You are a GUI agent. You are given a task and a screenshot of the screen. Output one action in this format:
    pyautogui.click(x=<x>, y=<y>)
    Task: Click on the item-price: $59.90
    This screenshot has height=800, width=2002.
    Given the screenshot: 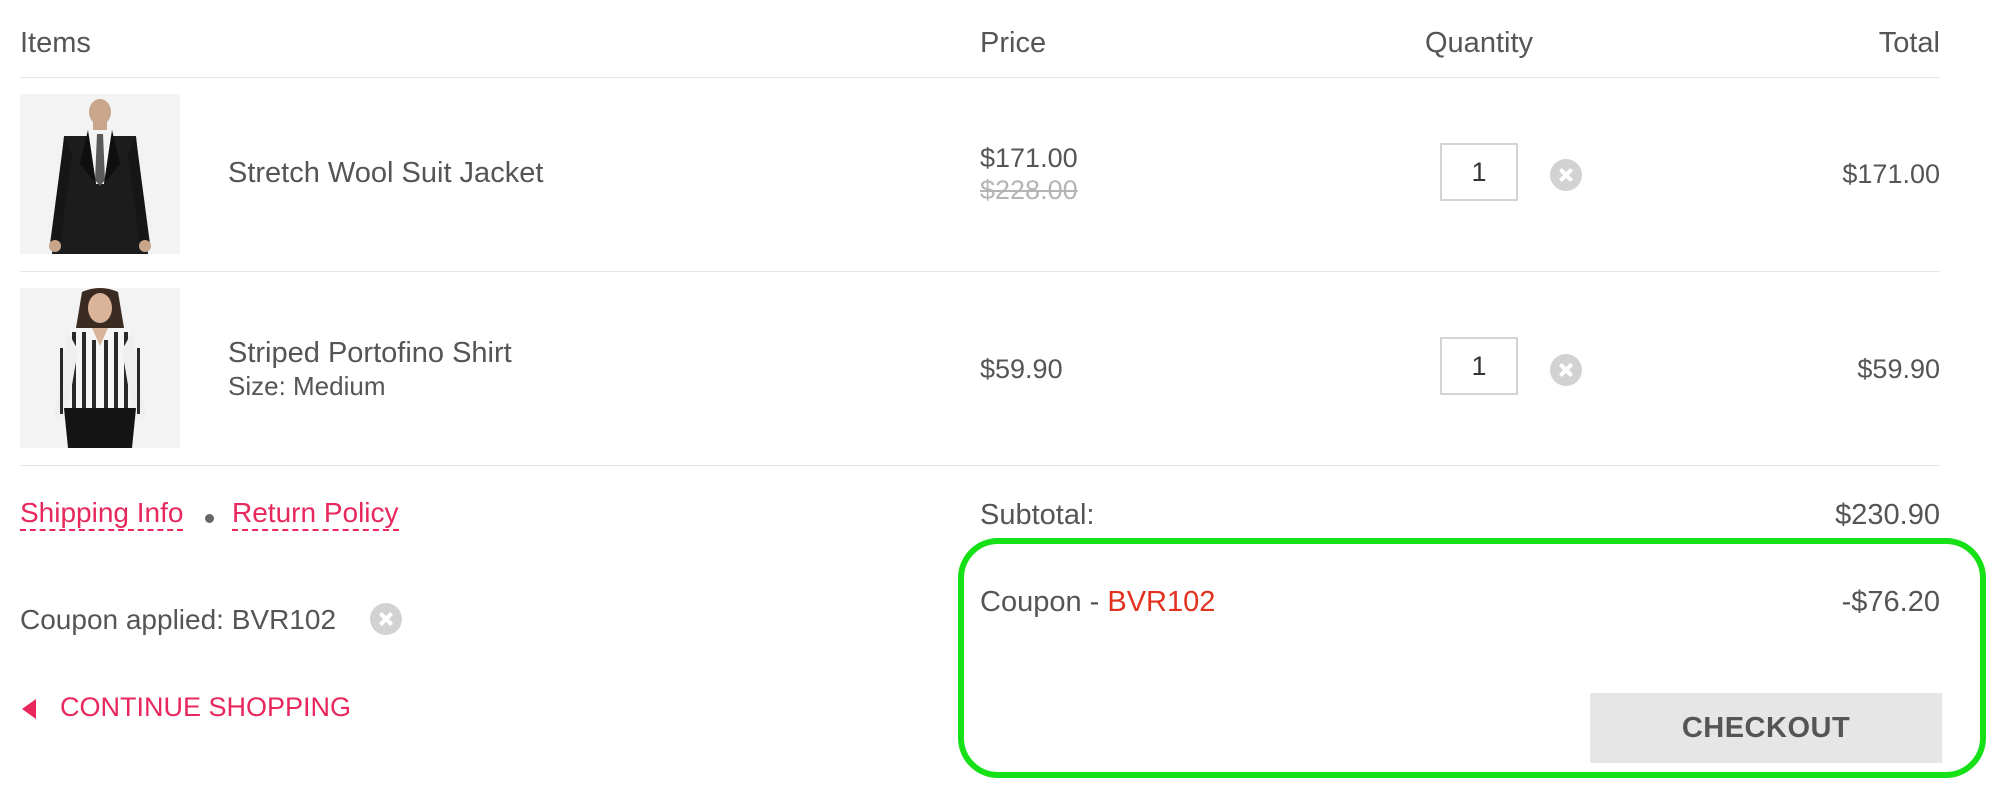 What is the action you would take?
    pyautogui.click(x=1021, y=369)
    